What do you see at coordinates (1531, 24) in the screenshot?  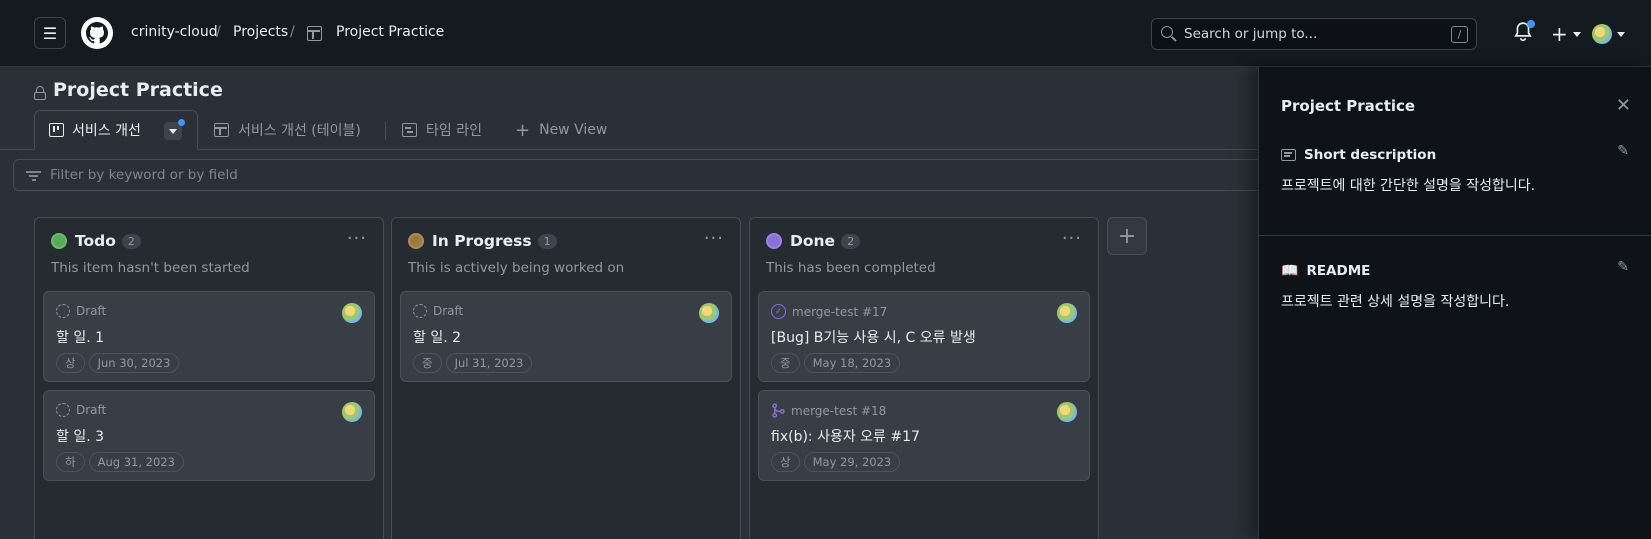 I see `notification-dot` at bounding box center [1531, 24].